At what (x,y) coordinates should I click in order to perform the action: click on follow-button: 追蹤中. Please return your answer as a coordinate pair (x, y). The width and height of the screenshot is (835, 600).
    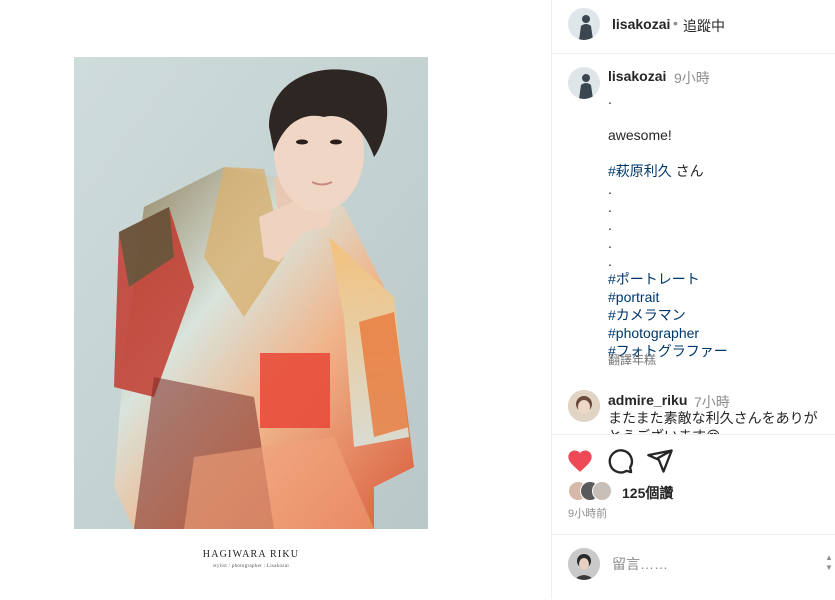
    Looking at the image, I should click on (704, 26).